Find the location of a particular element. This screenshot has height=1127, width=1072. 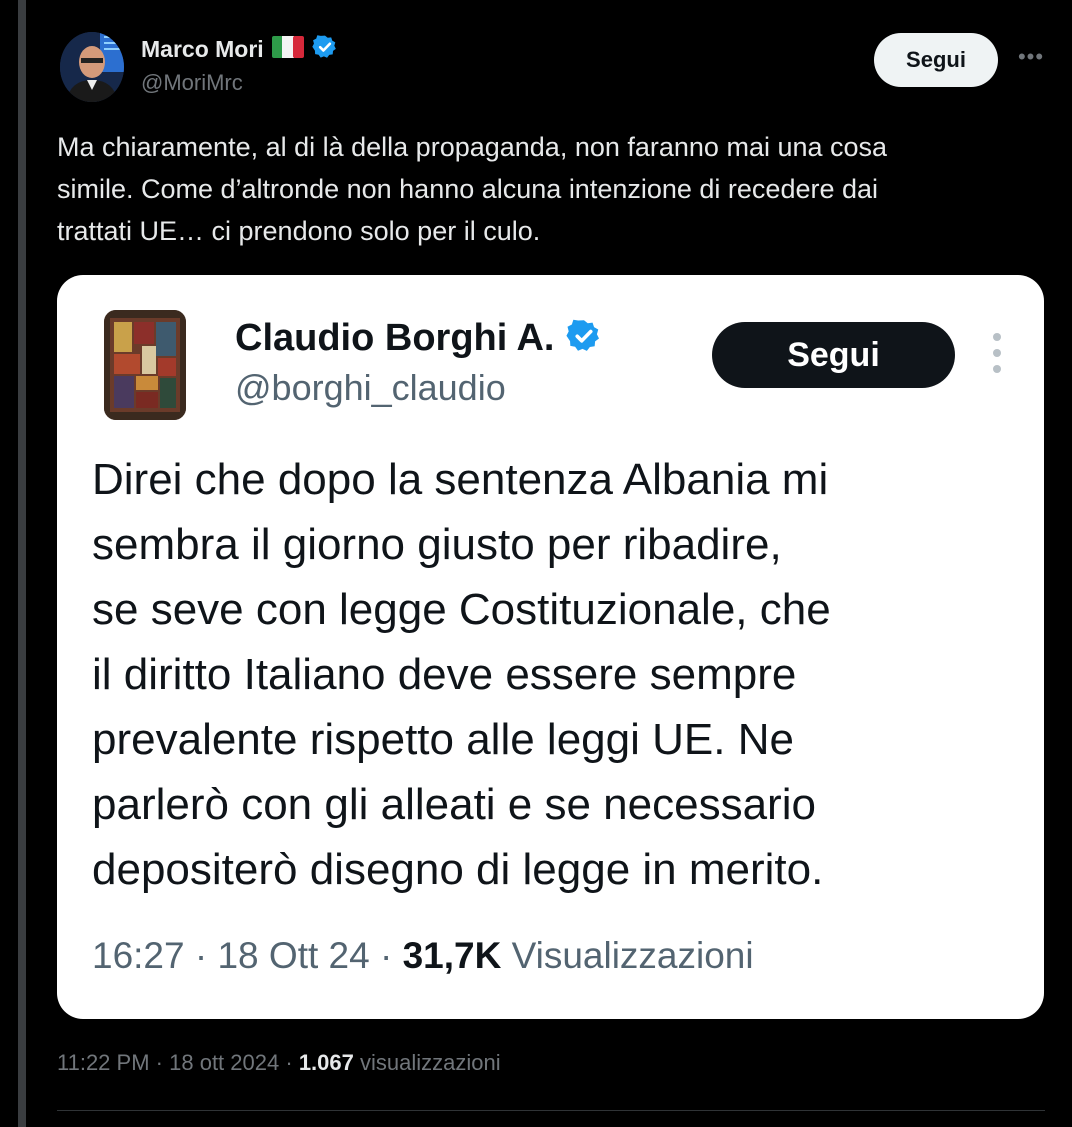

follow-button: Segui is located at coordinates (936, 60).